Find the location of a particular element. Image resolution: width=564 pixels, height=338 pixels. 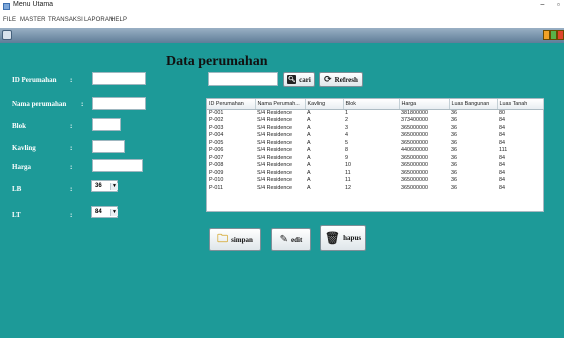

menu-file: FILE is located at coordinates (9, 20).